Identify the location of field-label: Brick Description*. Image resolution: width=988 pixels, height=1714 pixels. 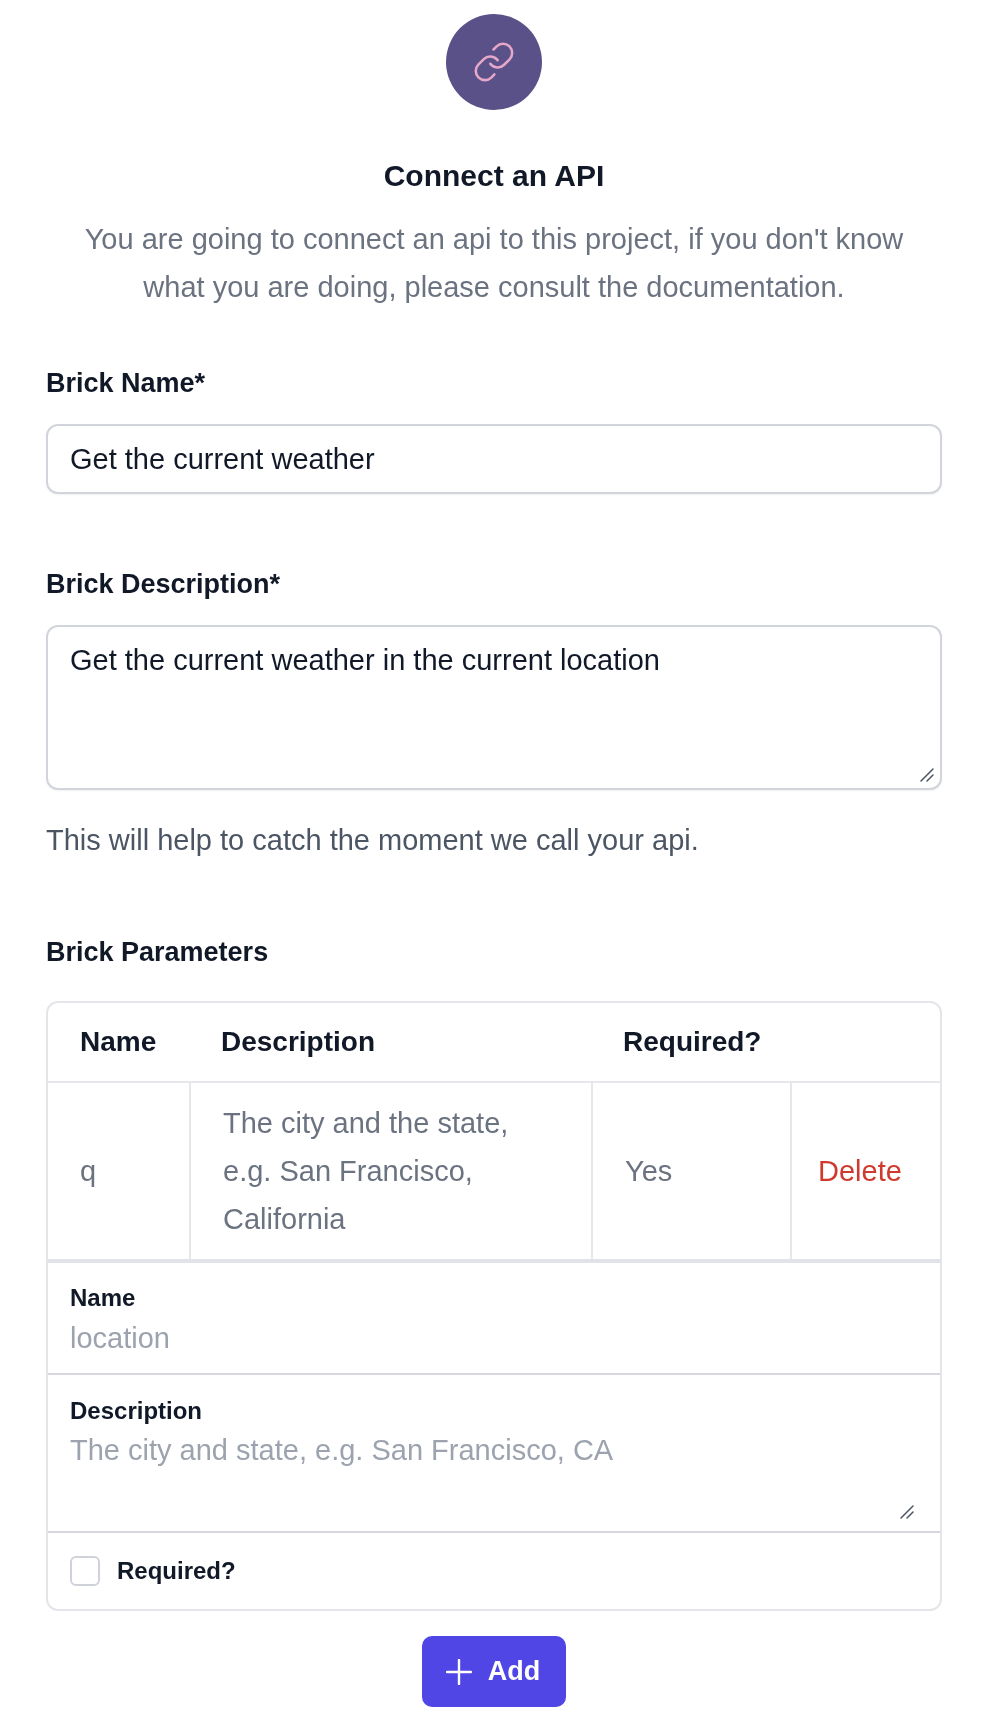
(163, 584).